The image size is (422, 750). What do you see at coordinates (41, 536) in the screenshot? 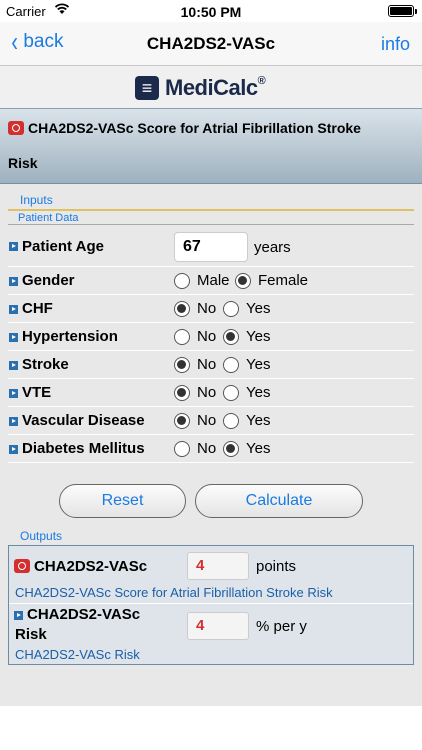
I see `outputs-section-label: Outputs` at bounding box center [41, 536].